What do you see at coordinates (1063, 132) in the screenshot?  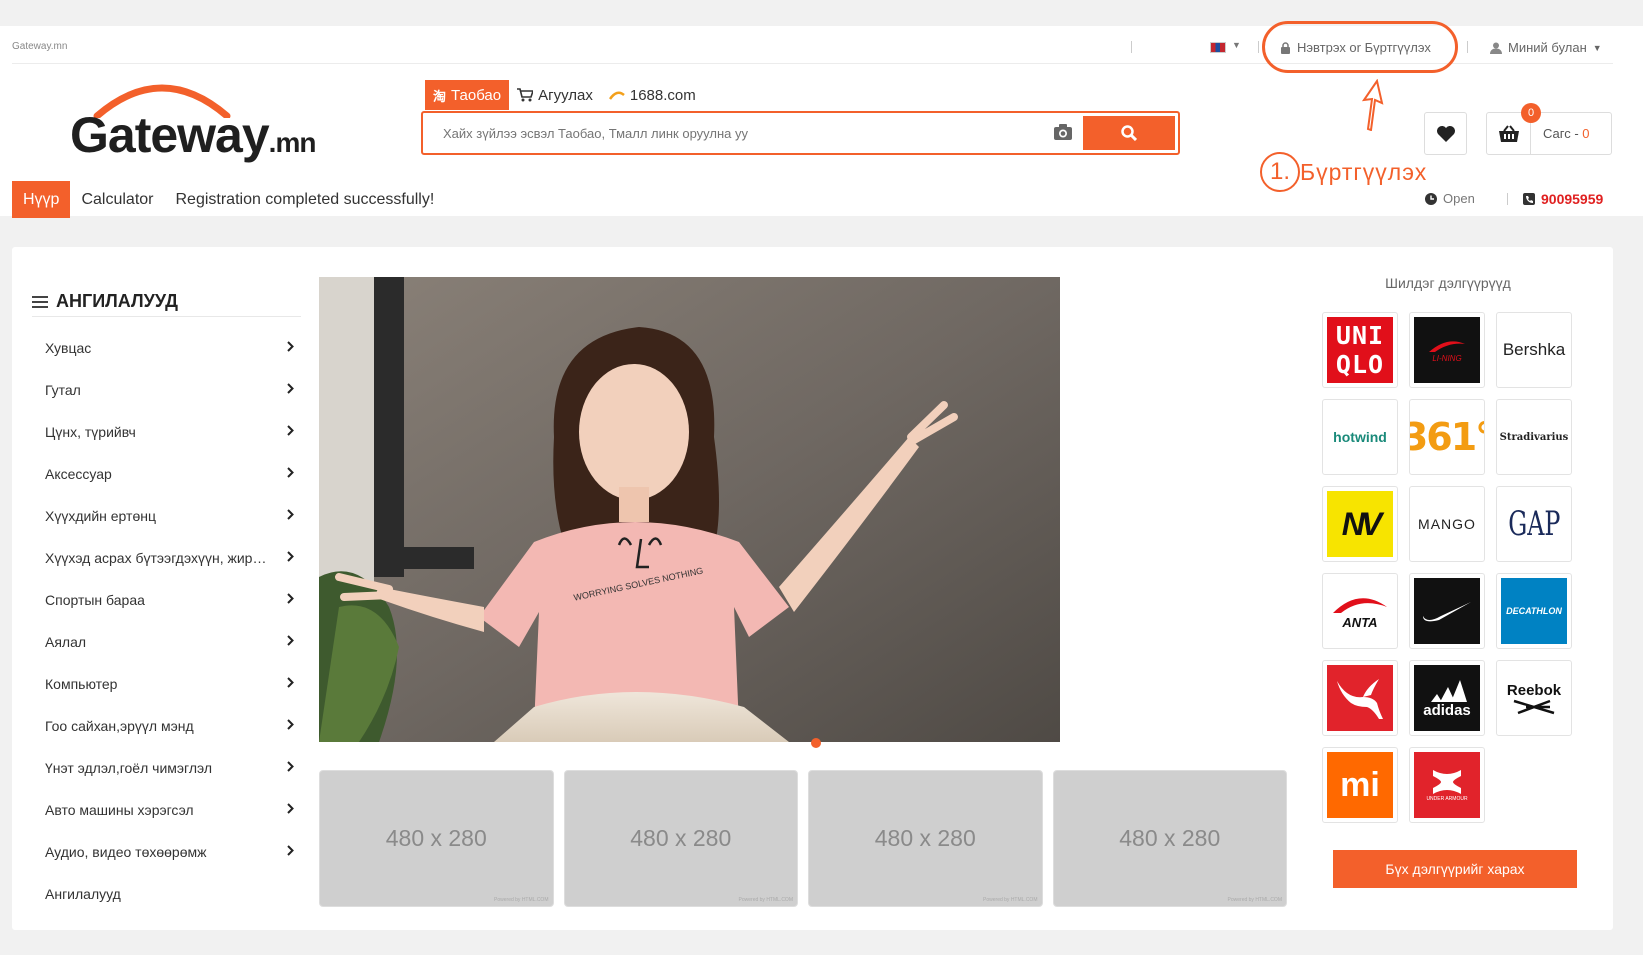 I see `camera-icon` at bounding box center [1063, 132].